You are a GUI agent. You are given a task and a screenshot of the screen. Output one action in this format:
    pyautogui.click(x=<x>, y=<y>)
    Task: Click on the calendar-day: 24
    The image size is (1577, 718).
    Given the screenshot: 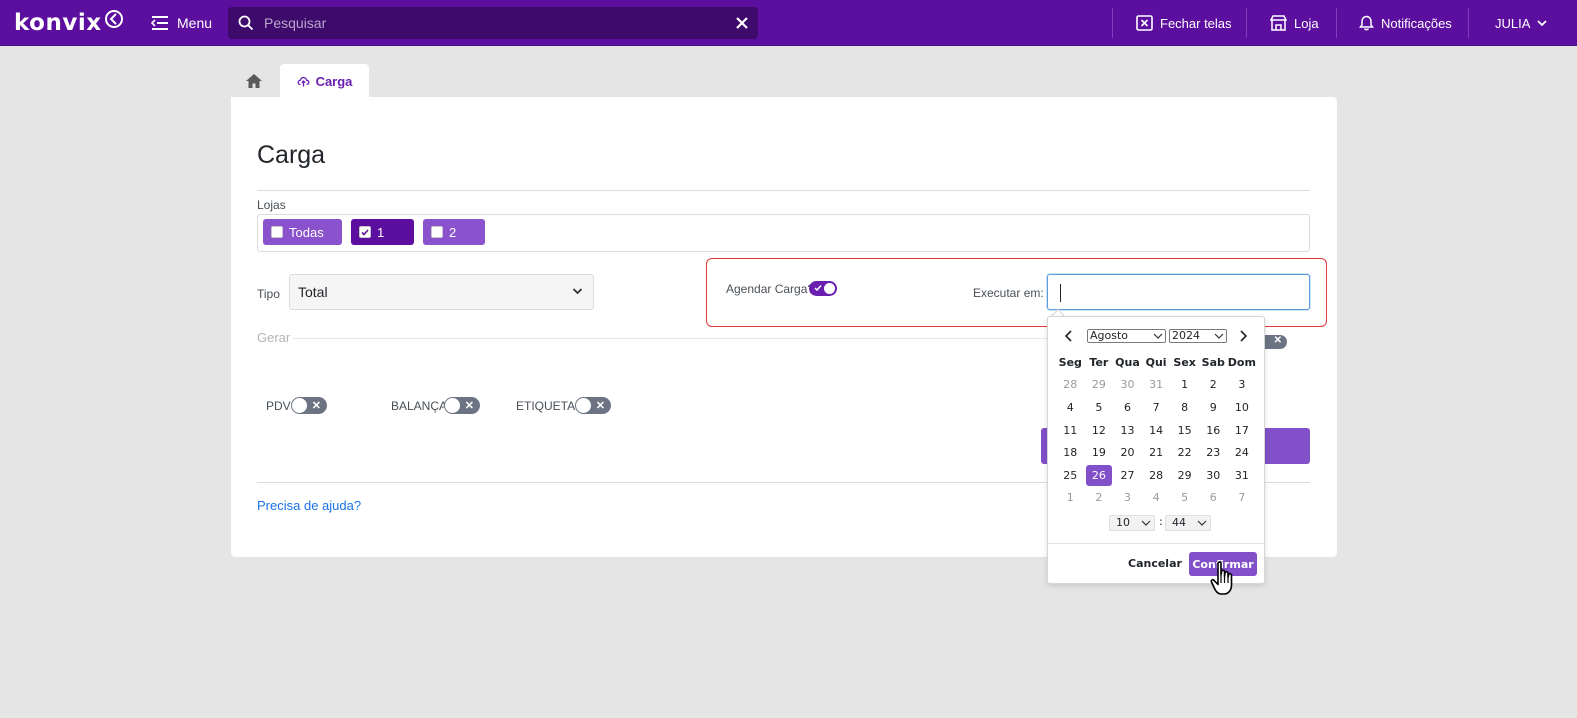 What is the action you would take?
    pyautogui.click(x=1242, y=452)
    